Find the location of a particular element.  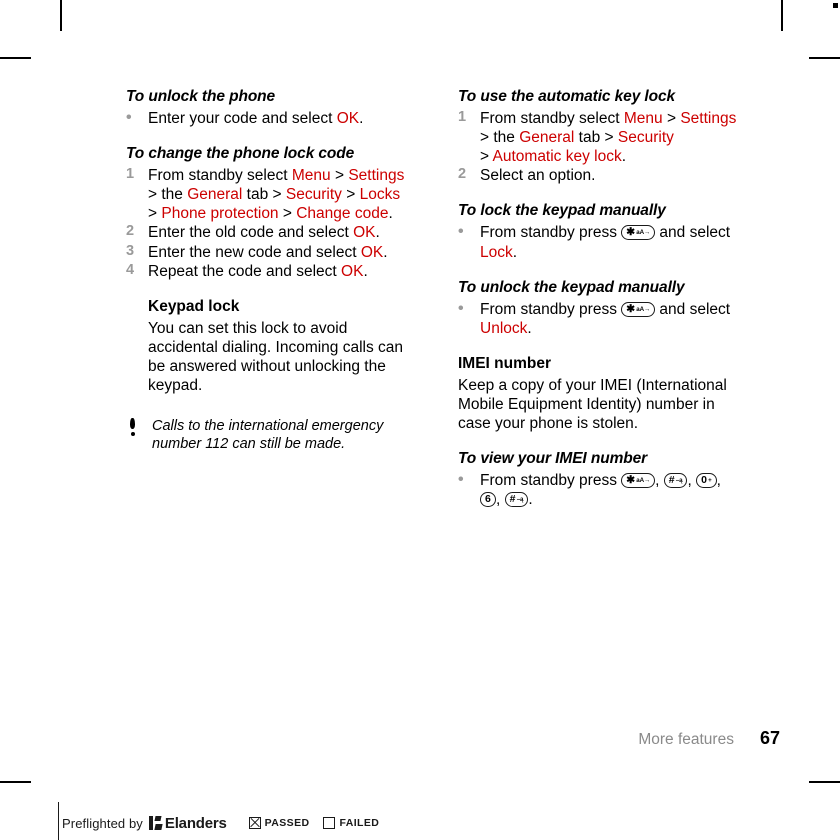

exclamation-icon is located at coordinates (133, 428).